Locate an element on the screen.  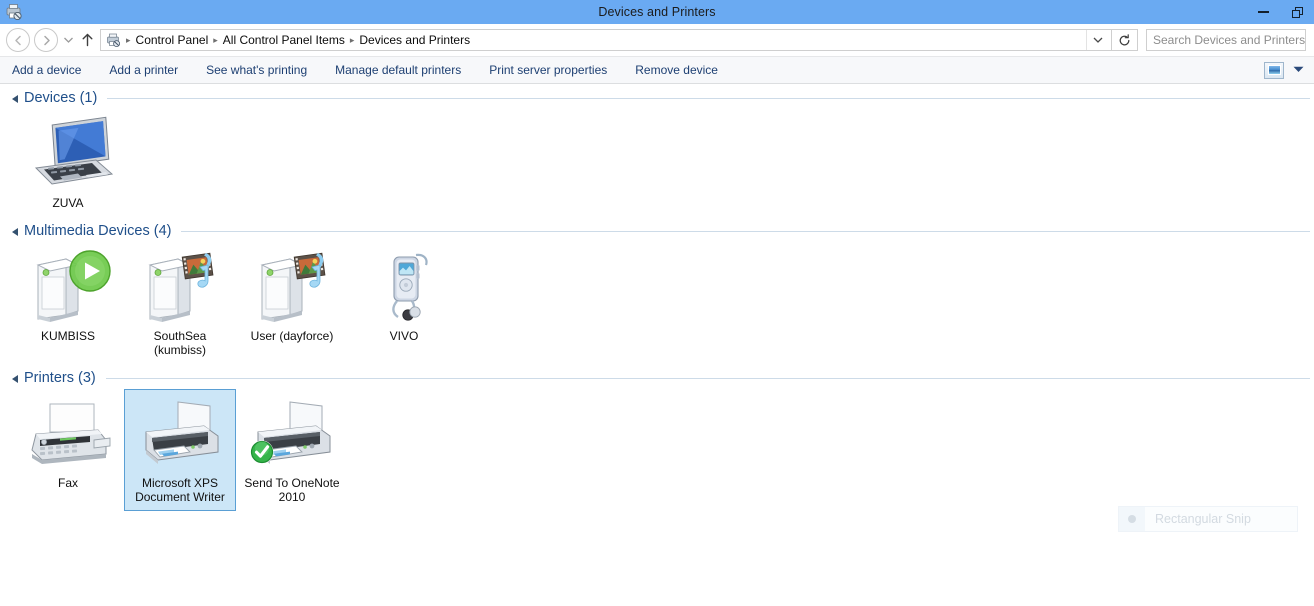
add-a-device-button: Add a device is located at coordinates (53, 70).